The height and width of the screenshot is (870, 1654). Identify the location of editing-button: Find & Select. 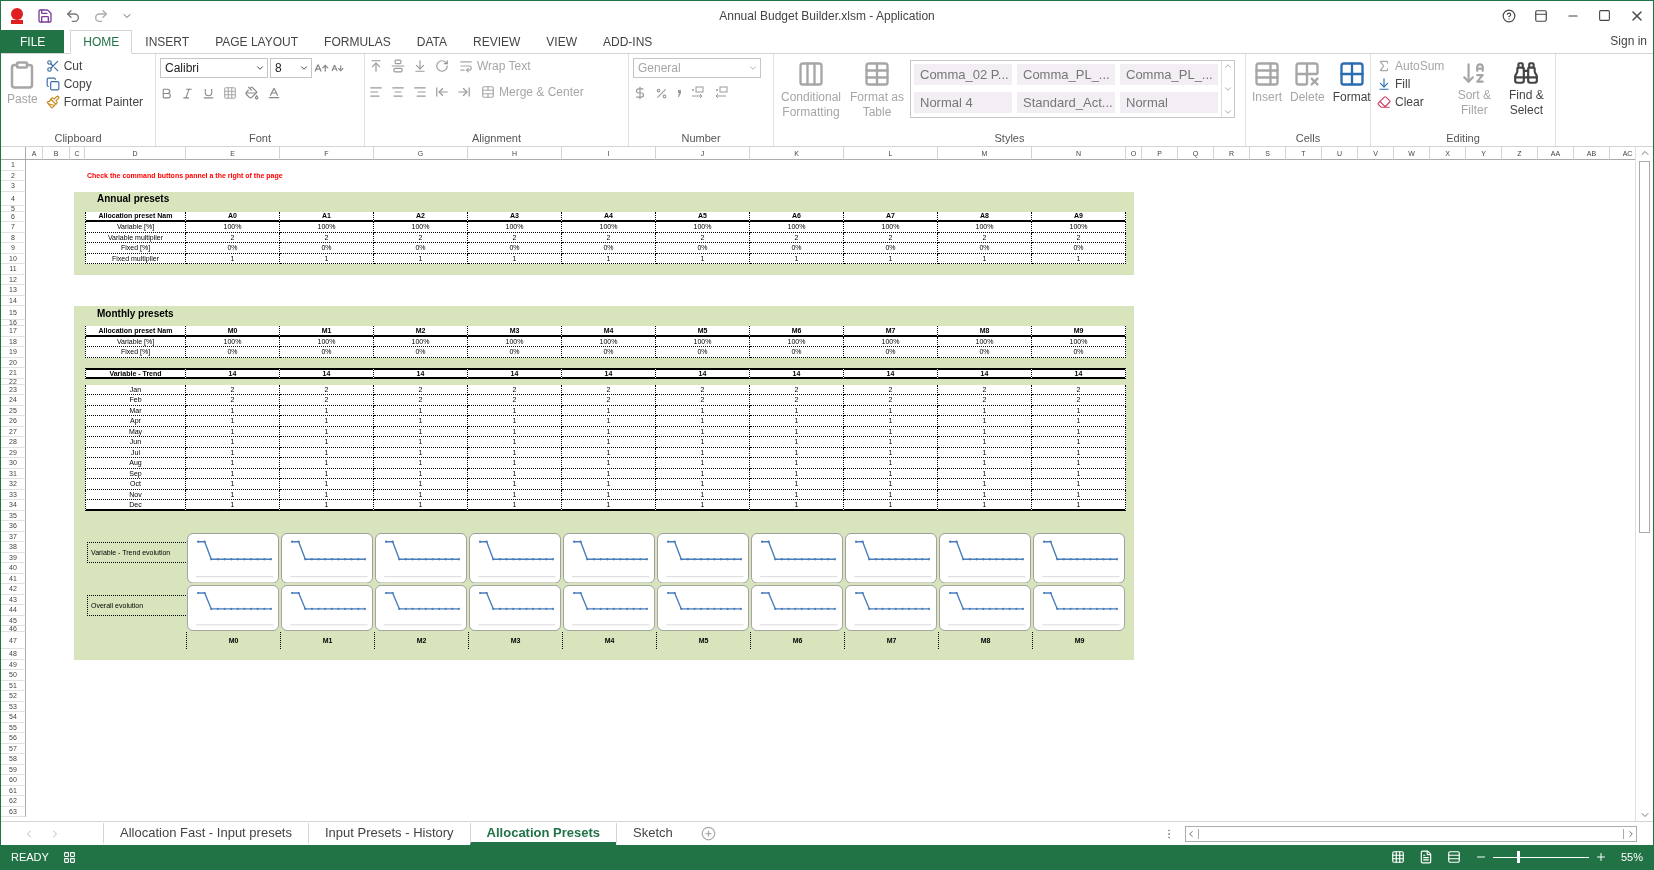
(1526, 95).